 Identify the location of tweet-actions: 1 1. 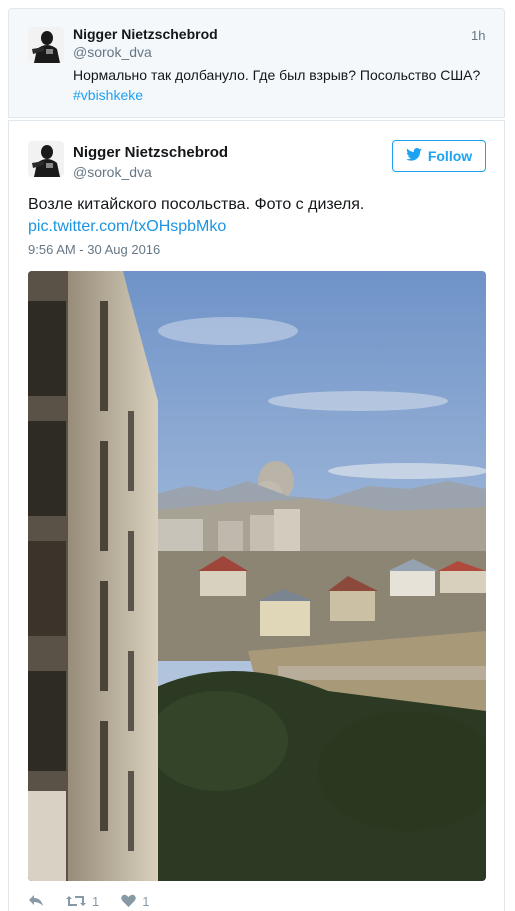
(99, 901).